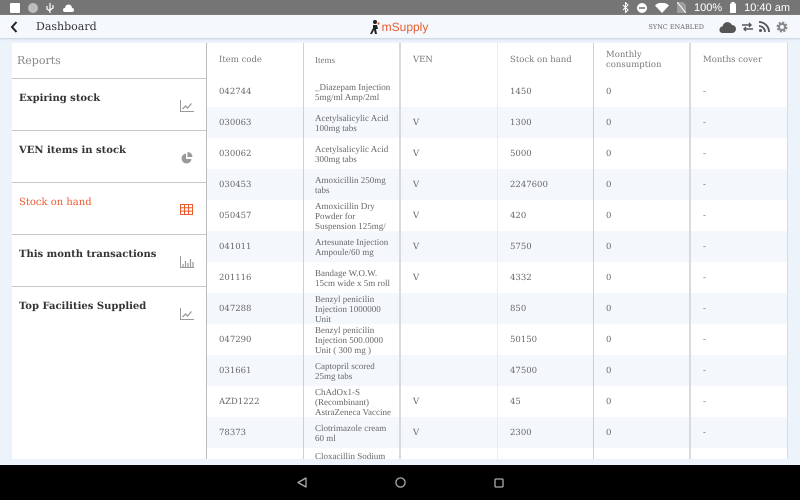 This screenshot has width=800, height=500. Describe the element at coordinates (641, 7) in the screenshot. I see `do-not-disturb-icon` at that location.